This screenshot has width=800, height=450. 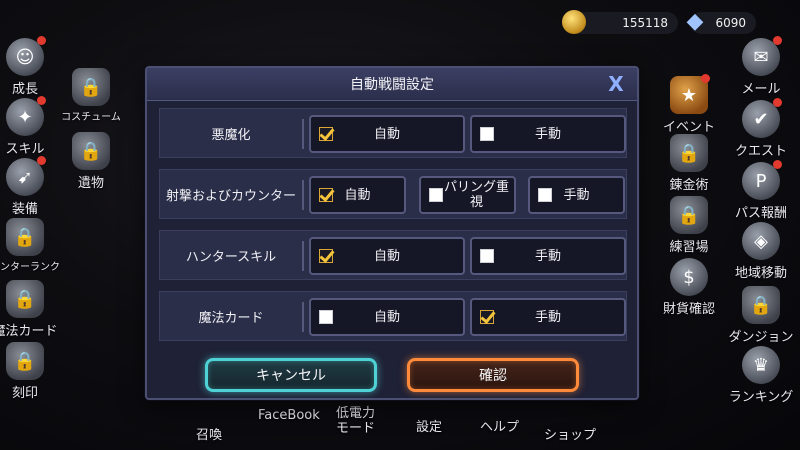 I want to click on row-label: 魔法カード, so click(x=231, y=318).